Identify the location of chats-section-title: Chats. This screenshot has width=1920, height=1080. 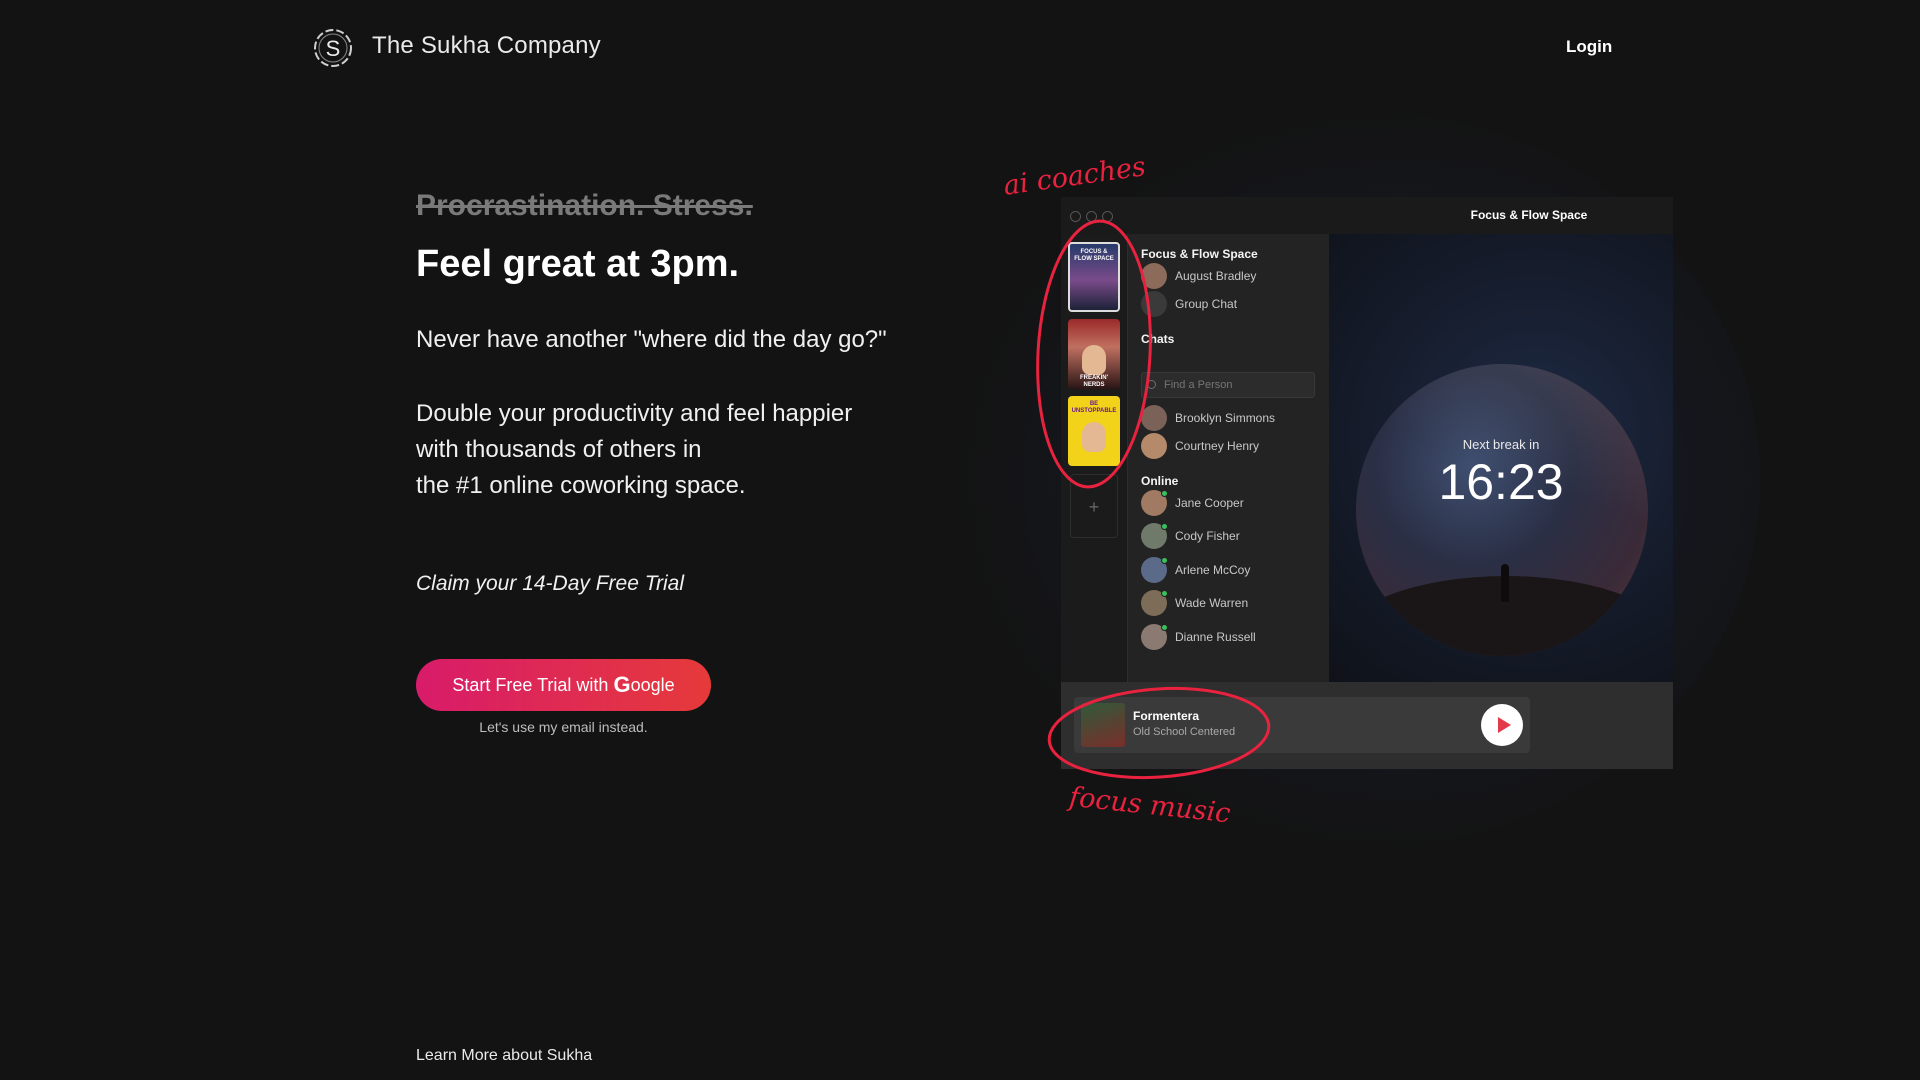
(1158, 339).